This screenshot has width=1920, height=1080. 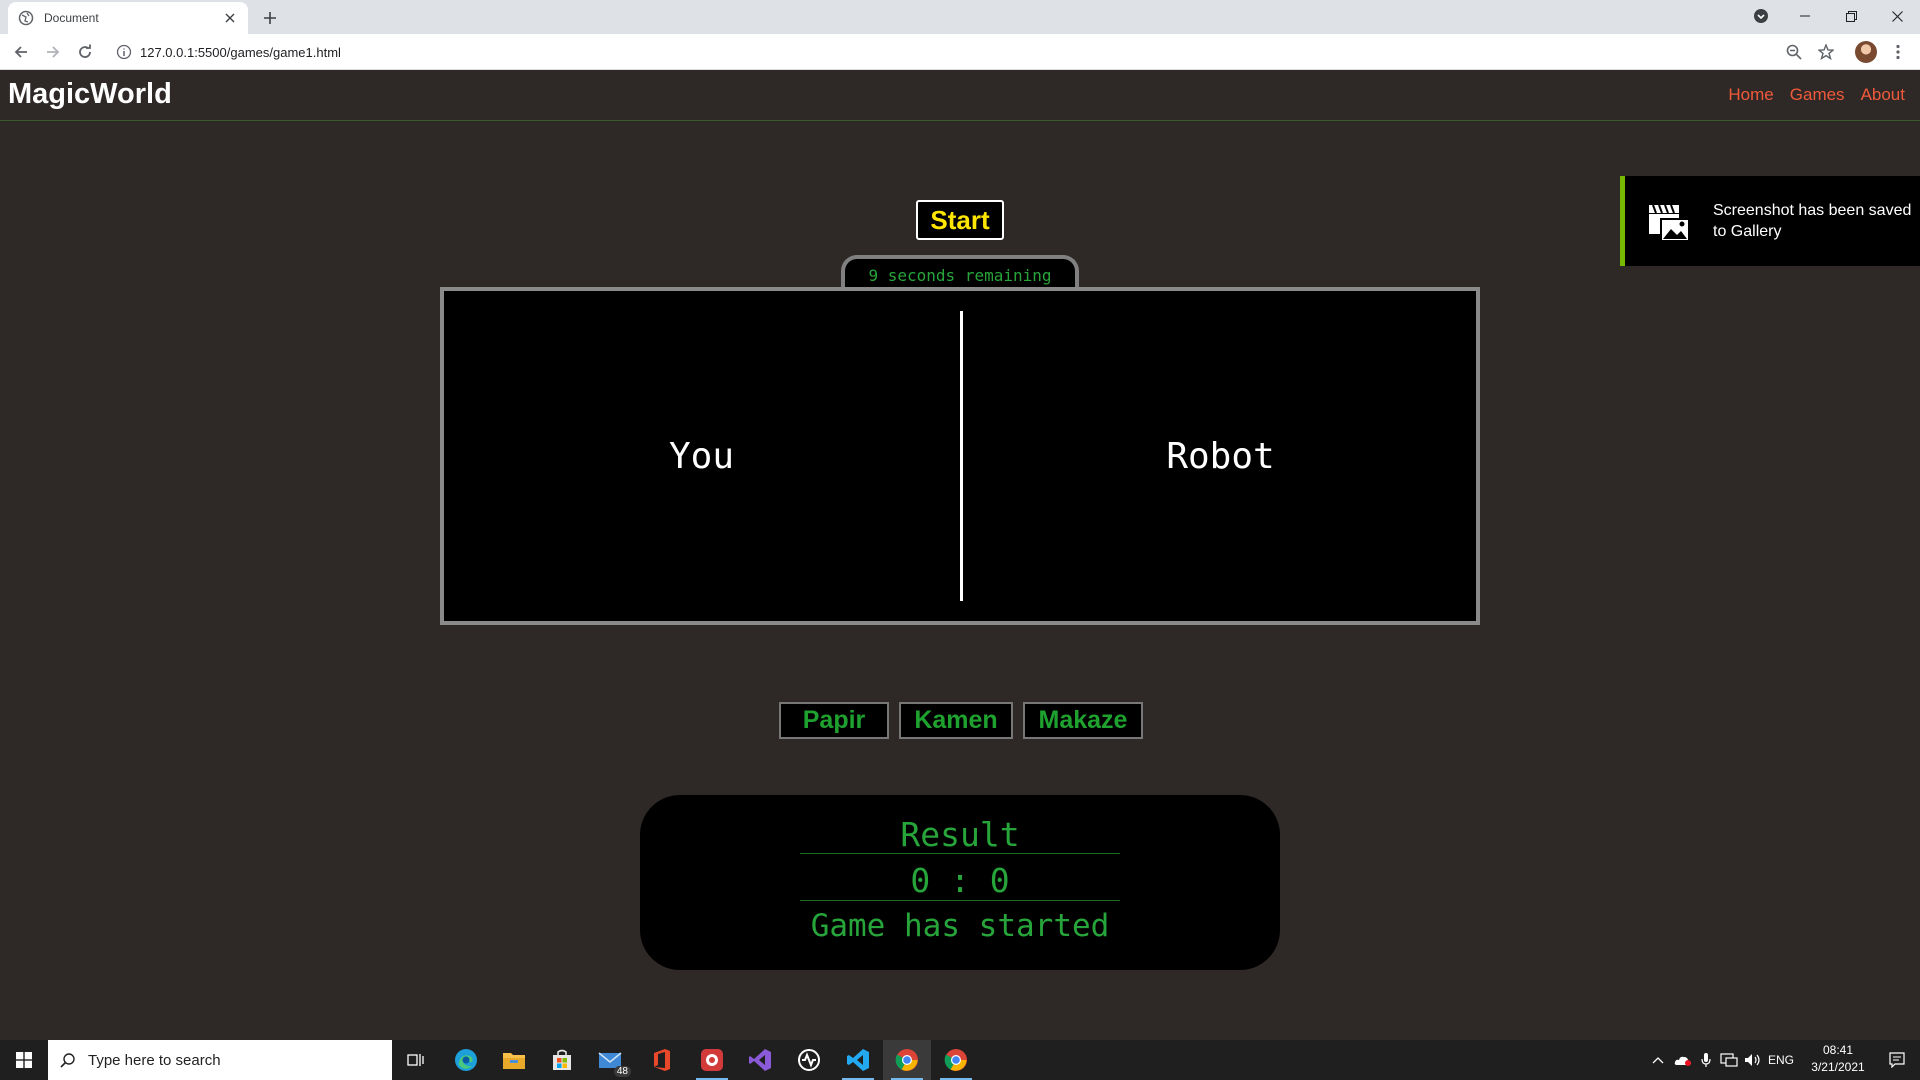 I want to click on restore-icon, so click(x=1851, y=16).